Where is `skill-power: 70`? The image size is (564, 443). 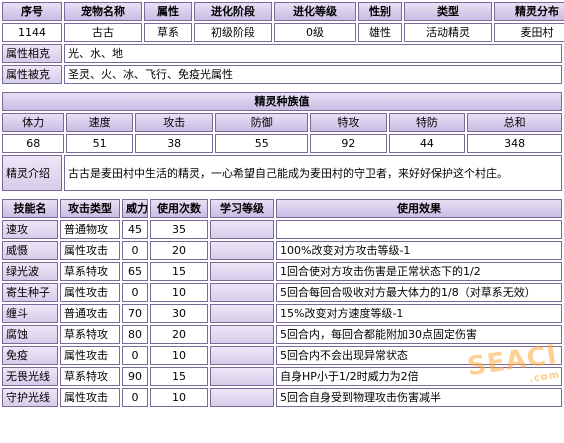
skill-power: 70 is located at coordinates (135, 313).